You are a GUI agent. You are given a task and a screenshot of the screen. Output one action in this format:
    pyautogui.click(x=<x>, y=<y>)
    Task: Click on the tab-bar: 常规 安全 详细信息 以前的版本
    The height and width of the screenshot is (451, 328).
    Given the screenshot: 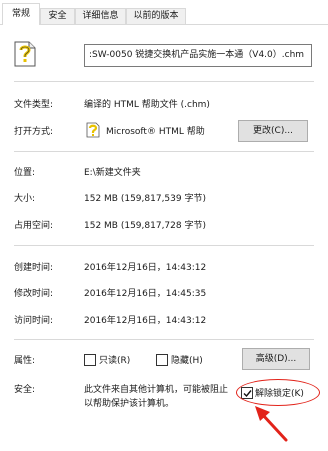 What is the action you would take?
    pyautogui.click(x=164, y=12)
    